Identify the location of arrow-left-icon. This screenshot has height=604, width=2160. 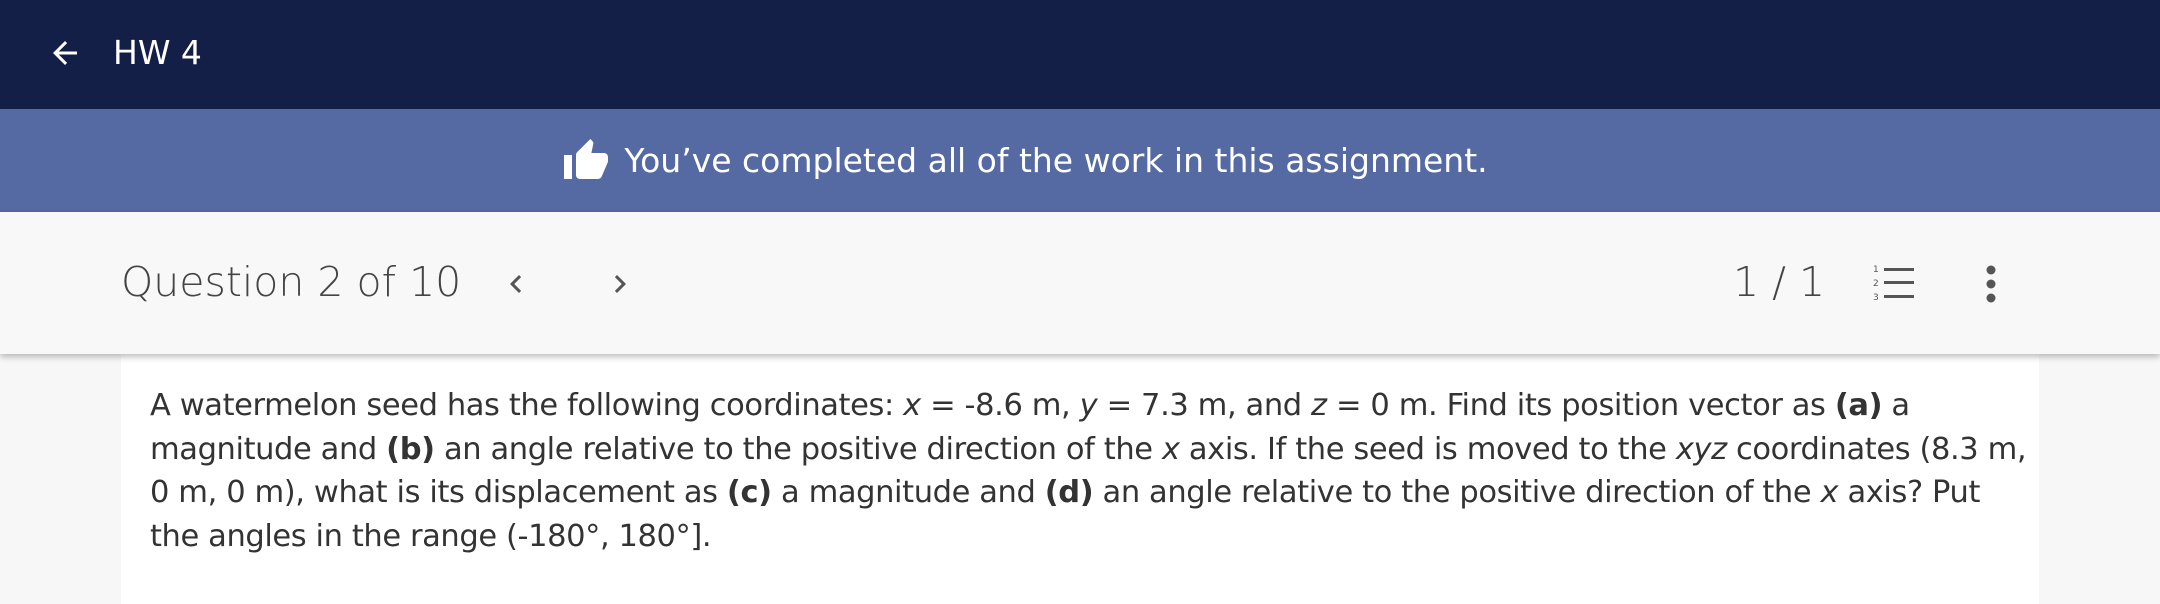
(65, 53).